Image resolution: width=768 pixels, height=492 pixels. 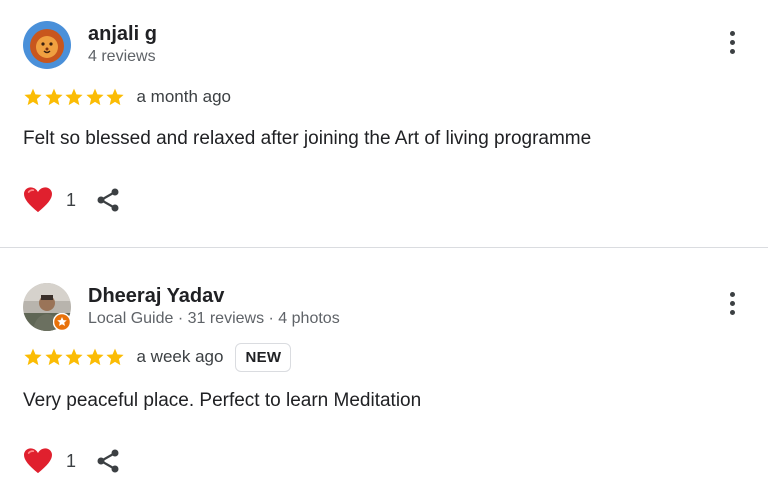 What do you see at coordinates (214, 318) in the screenshot?
I see `reviewer-meta: Local Guide · 31 reviews · 4 photos` at bounding box center [214, 318].